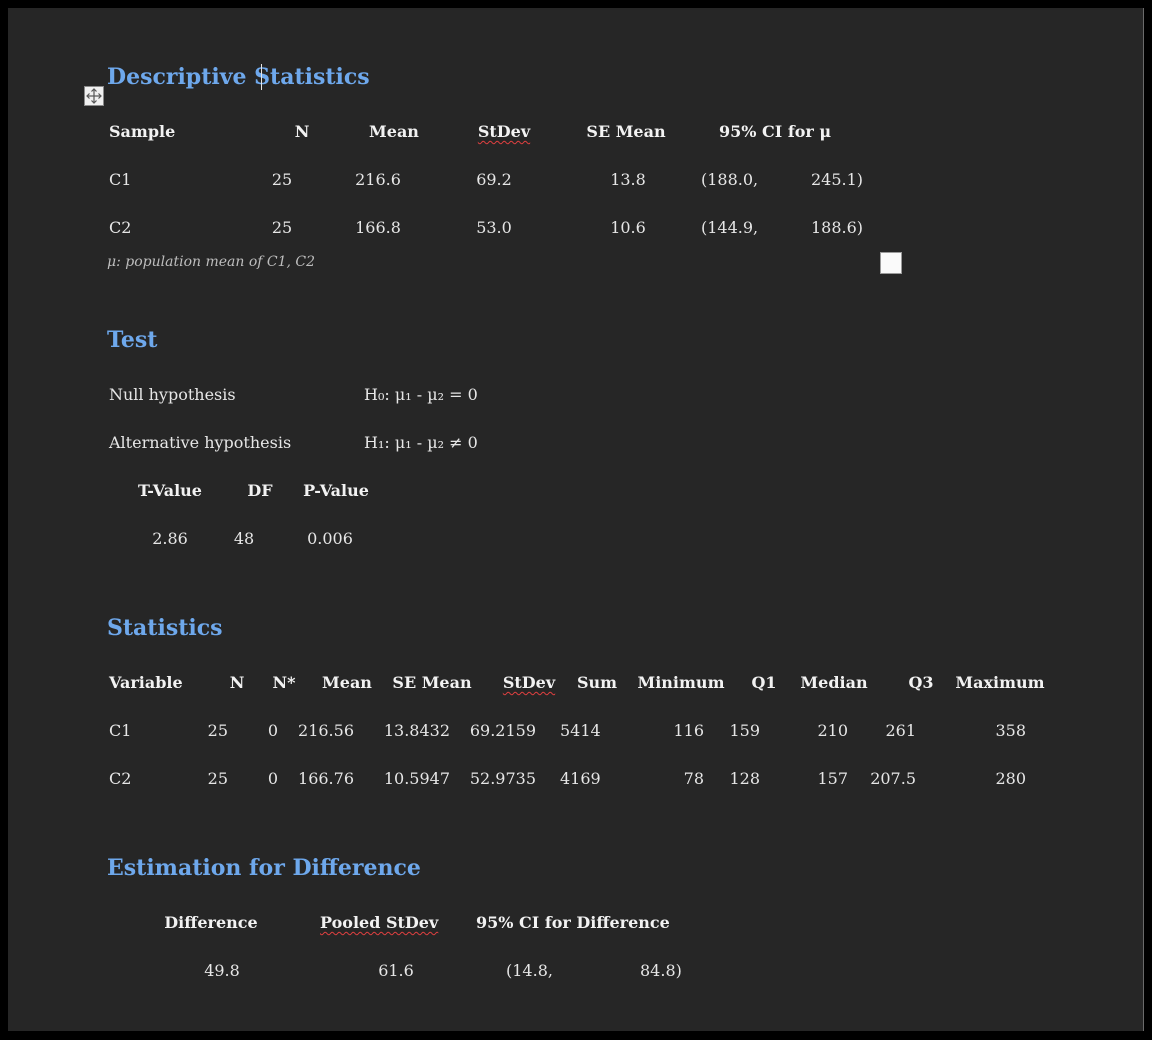 This screenshot has width=1152, height=1040. Describe the element at coordinates (326, 730) in the screenshot. I see `cell-mean: 216.56` at that location.